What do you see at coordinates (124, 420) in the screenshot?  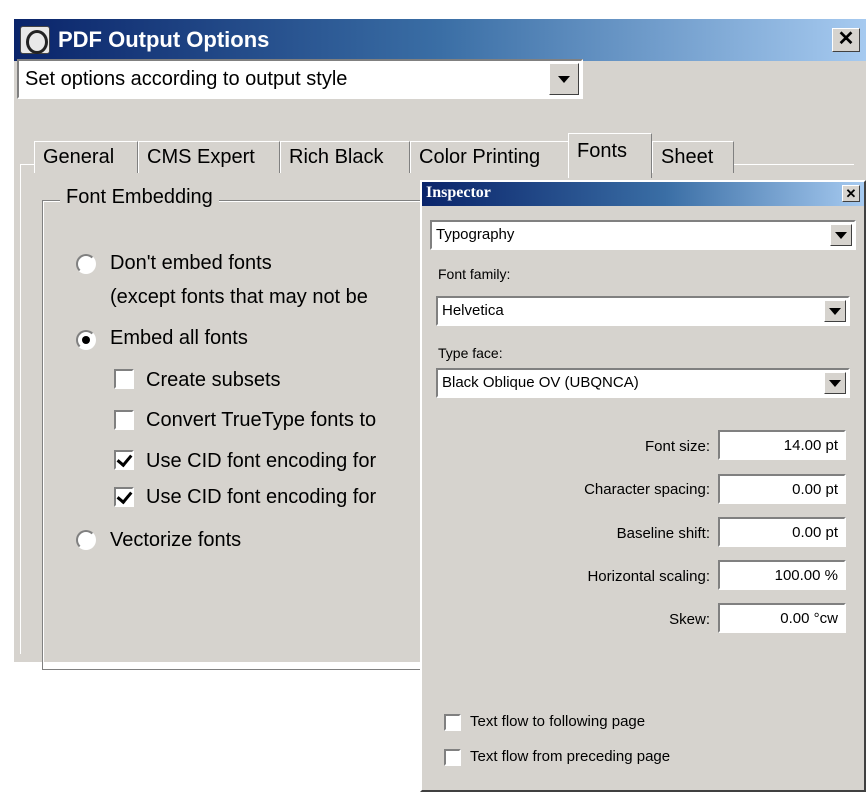 I see `convert-truetype-checkbox` at bounding box center [124, 420].